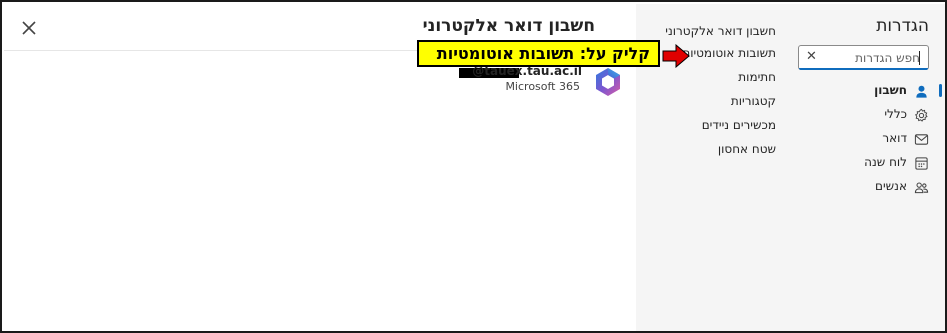 The image size is (947, 333). What do you see at coordinates (894, 138) in the screenshot?
I see `sidebar-item-label: דואר` at bounding box center [894, 138].